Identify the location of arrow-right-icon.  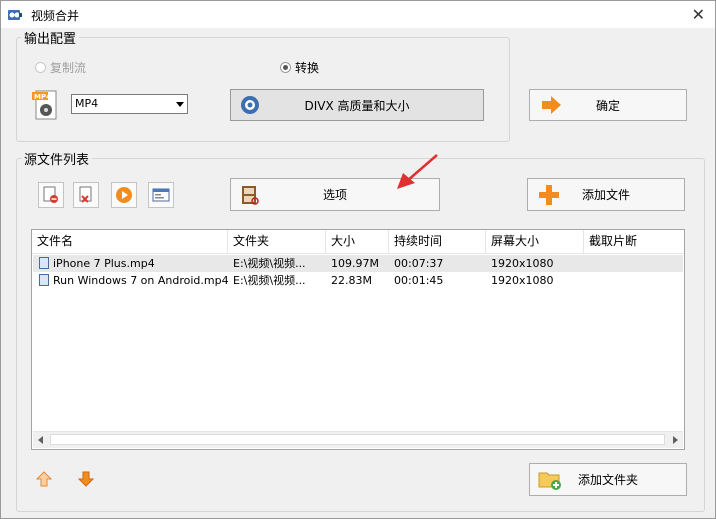
(551, 105).